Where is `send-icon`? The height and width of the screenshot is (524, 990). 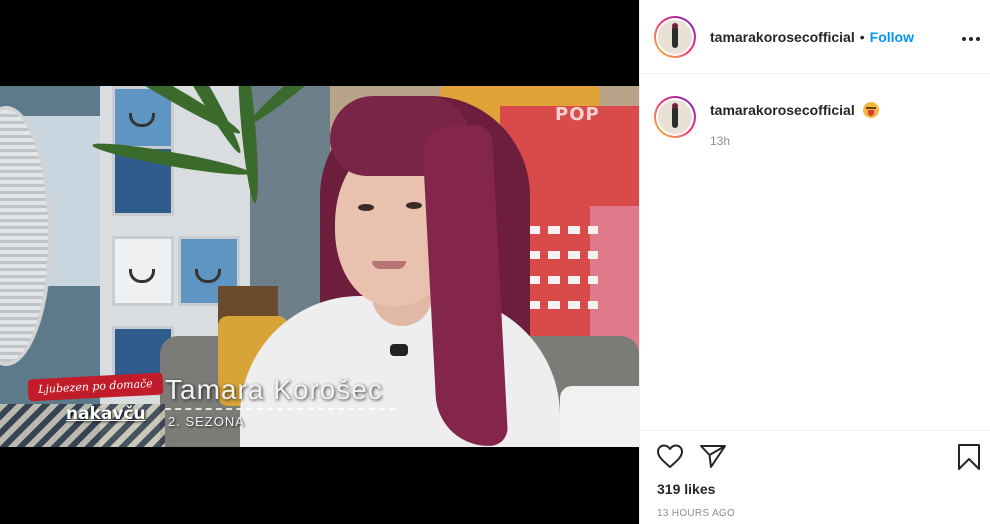 send-icon is located at coordinates (713, 458).